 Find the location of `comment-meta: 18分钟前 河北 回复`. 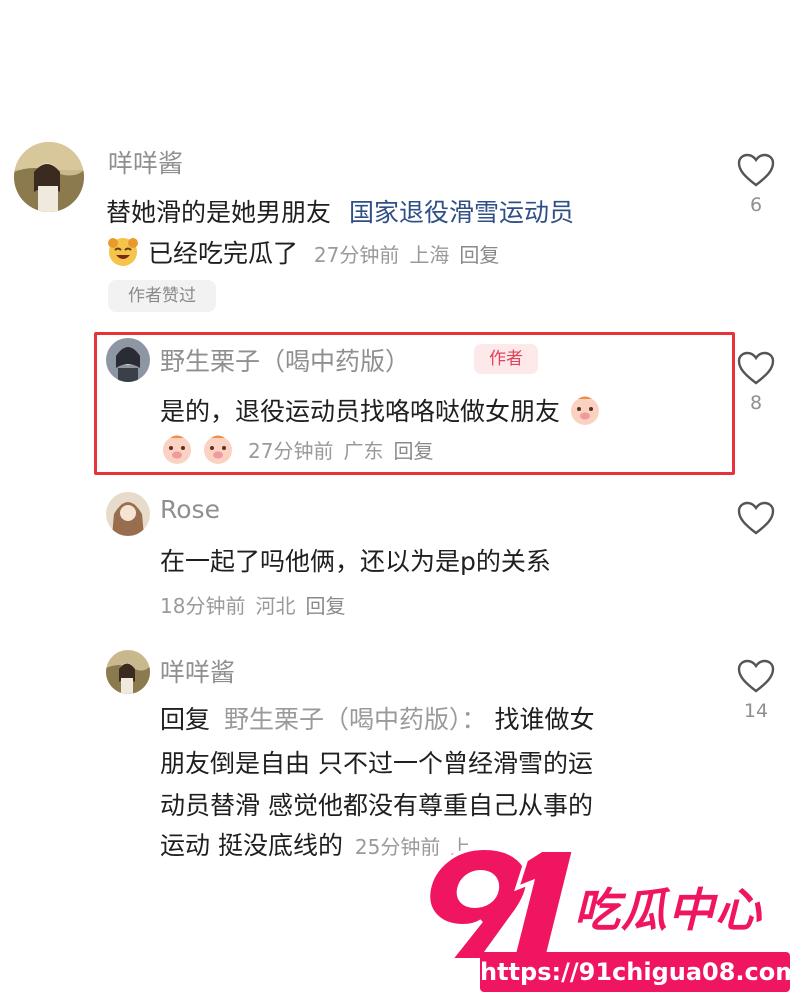

comment-meta: 18分钟前 河北 回复 is located at coordinates (257, 604).